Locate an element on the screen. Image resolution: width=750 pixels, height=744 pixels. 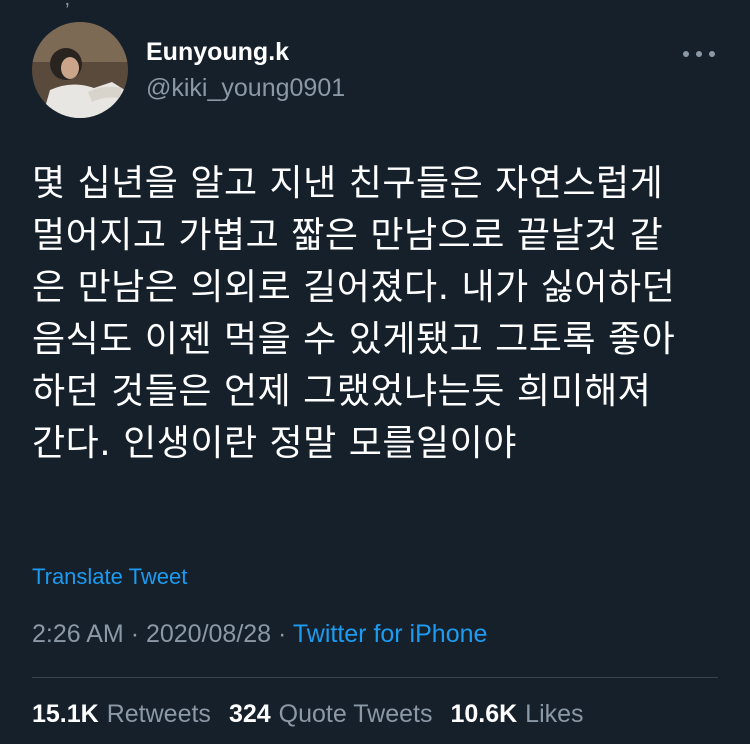
user-handle: @kiki_young0901 is located at coordinates (245, 88).